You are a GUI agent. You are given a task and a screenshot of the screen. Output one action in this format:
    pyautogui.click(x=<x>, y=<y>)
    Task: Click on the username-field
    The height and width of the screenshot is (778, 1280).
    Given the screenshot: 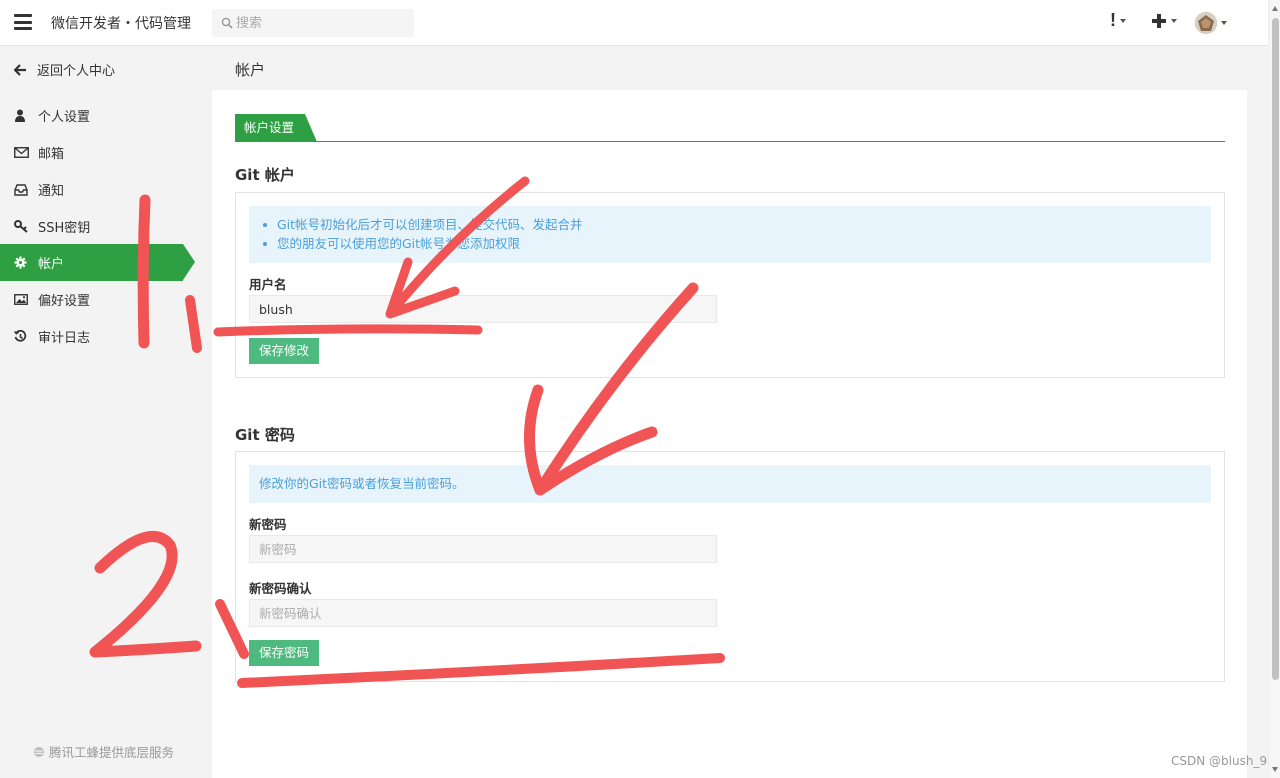 What is the action you would take?
    pyautogui.click(x=483, y=309)
    